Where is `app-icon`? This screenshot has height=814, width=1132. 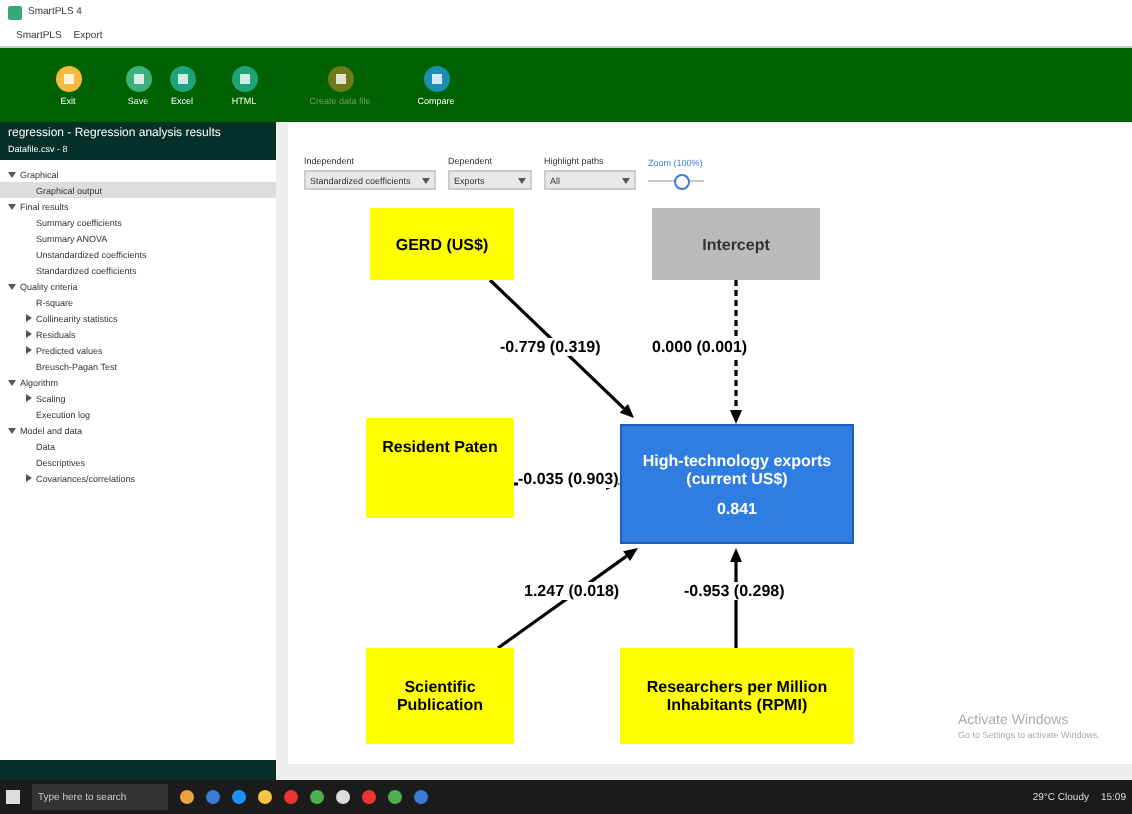
app-icon is located at coordinates (15, 12).